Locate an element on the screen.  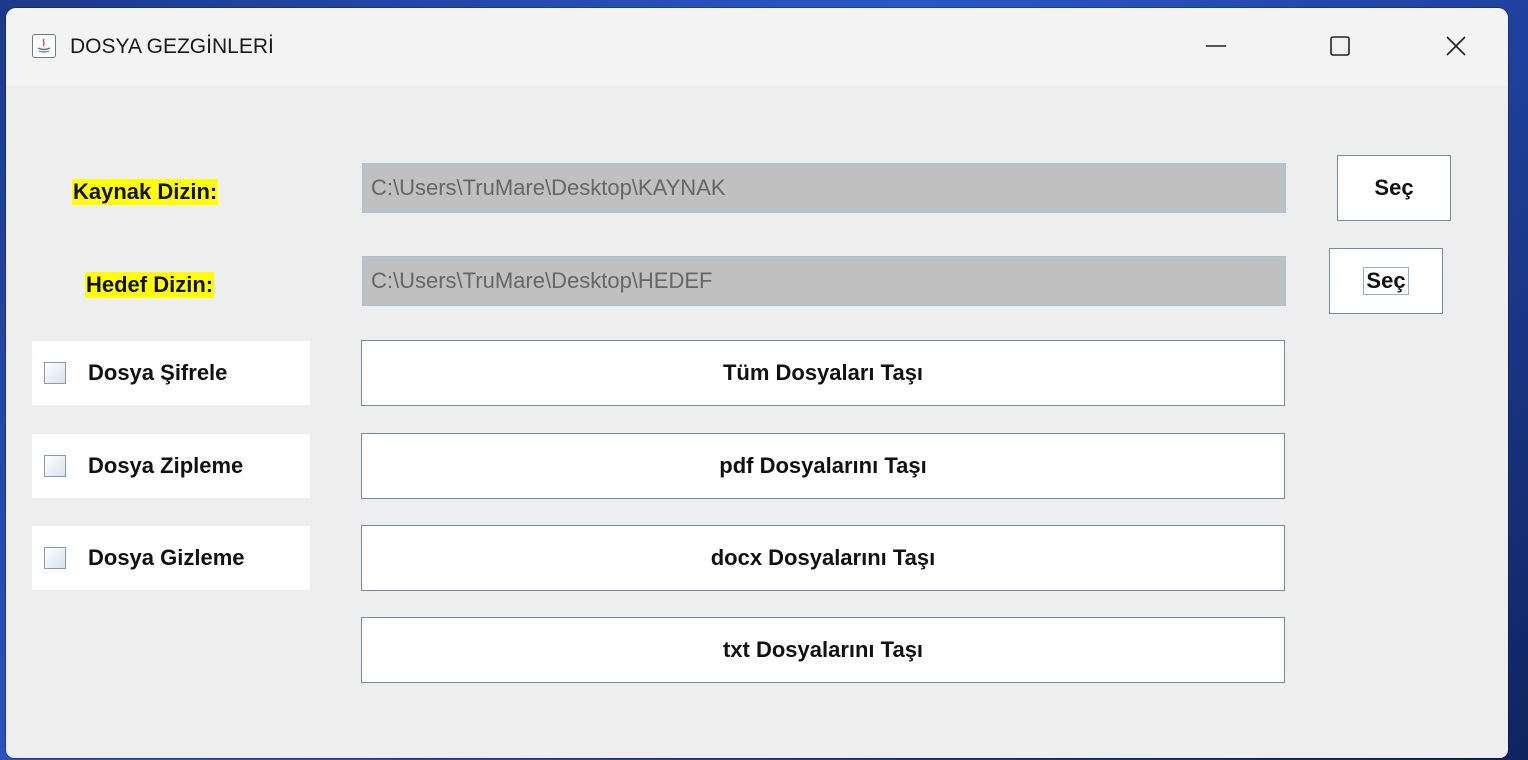
window-title: DOSYA GEZGİNLERİ is located at coordinates (172, 46).